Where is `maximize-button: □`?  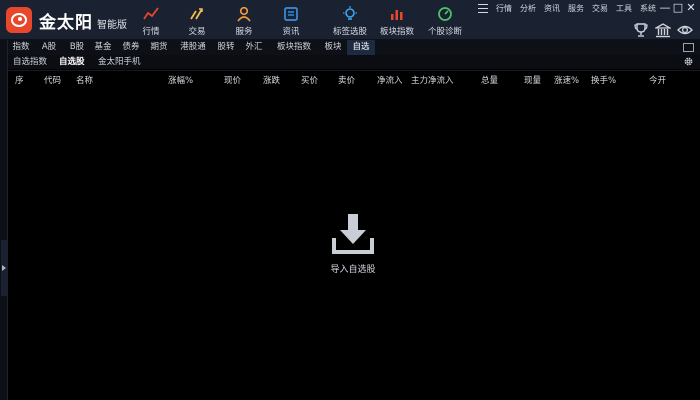
maximize-button: □ is located at coordinates (678, 7).